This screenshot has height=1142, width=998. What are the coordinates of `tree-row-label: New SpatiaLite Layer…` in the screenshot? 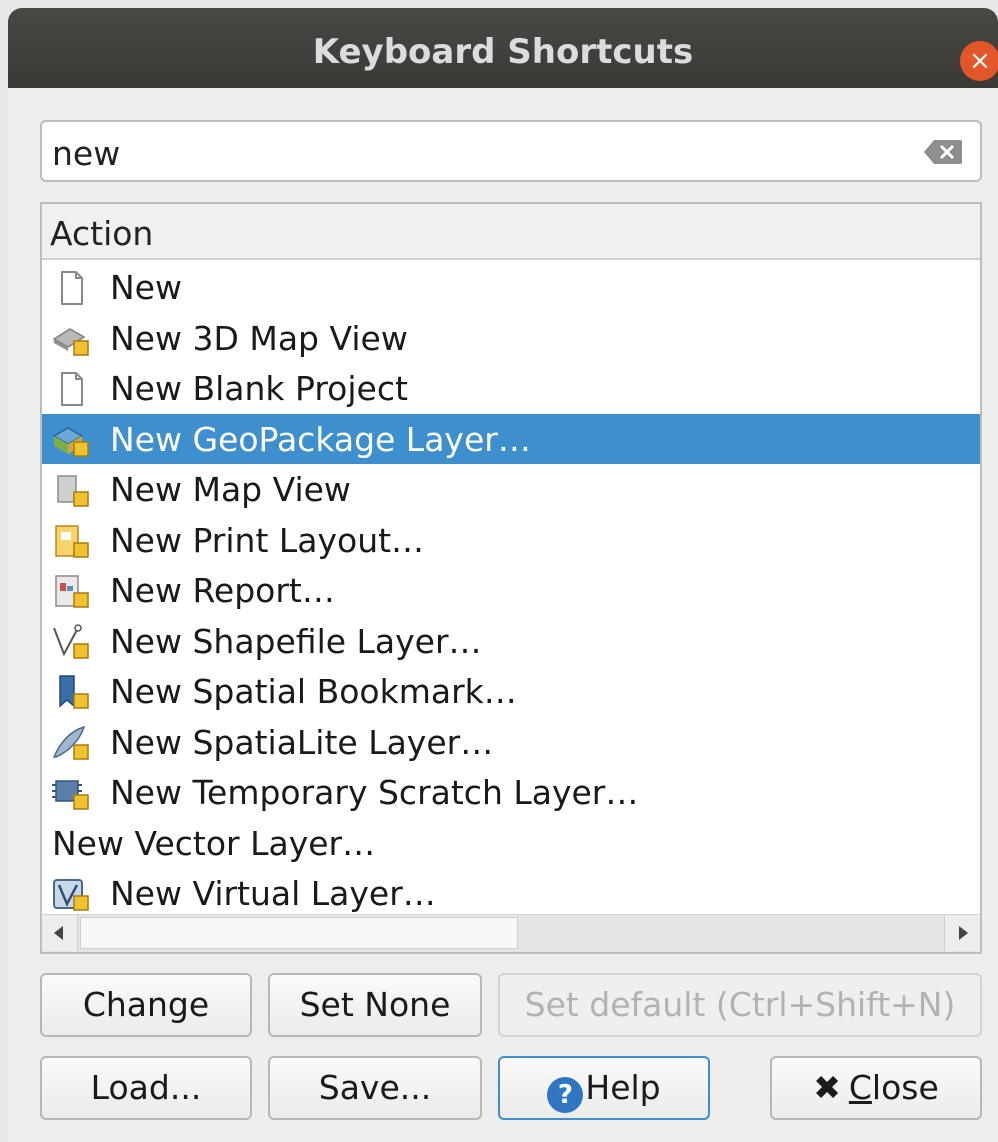 It's located at (302, 742).